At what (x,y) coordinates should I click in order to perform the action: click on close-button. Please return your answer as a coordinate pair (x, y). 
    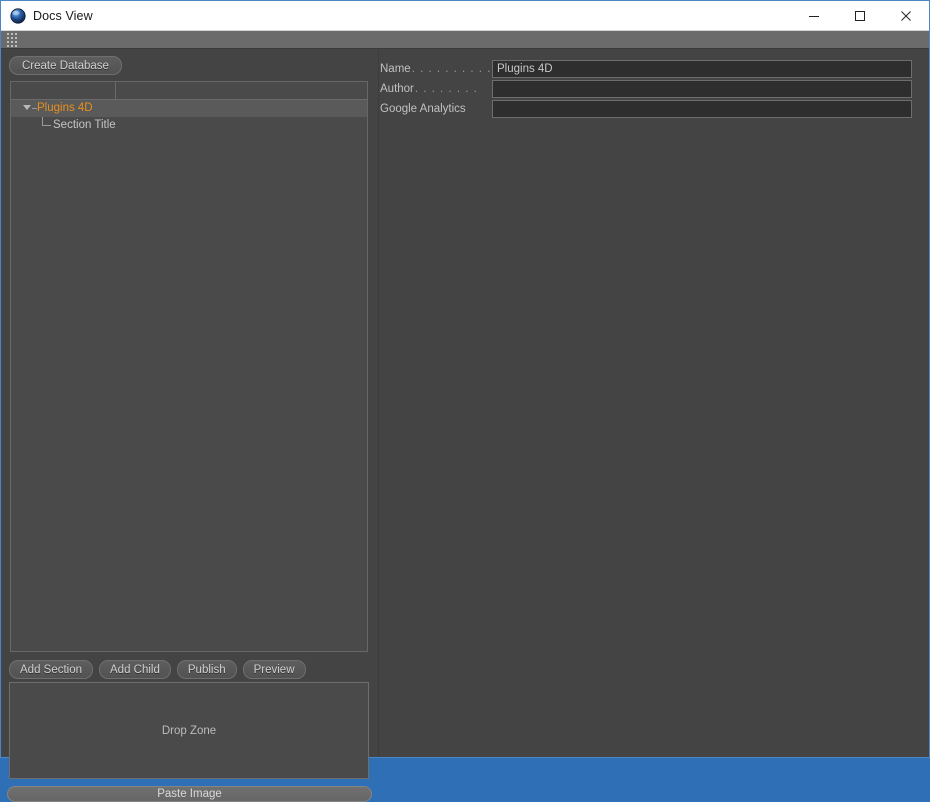
    Looking at the image, I should click on (906, 16).